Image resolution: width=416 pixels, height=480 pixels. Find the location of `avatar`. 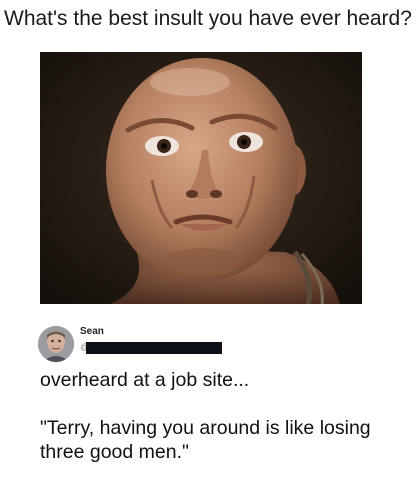

avatar is located at coordinates (56, 344).